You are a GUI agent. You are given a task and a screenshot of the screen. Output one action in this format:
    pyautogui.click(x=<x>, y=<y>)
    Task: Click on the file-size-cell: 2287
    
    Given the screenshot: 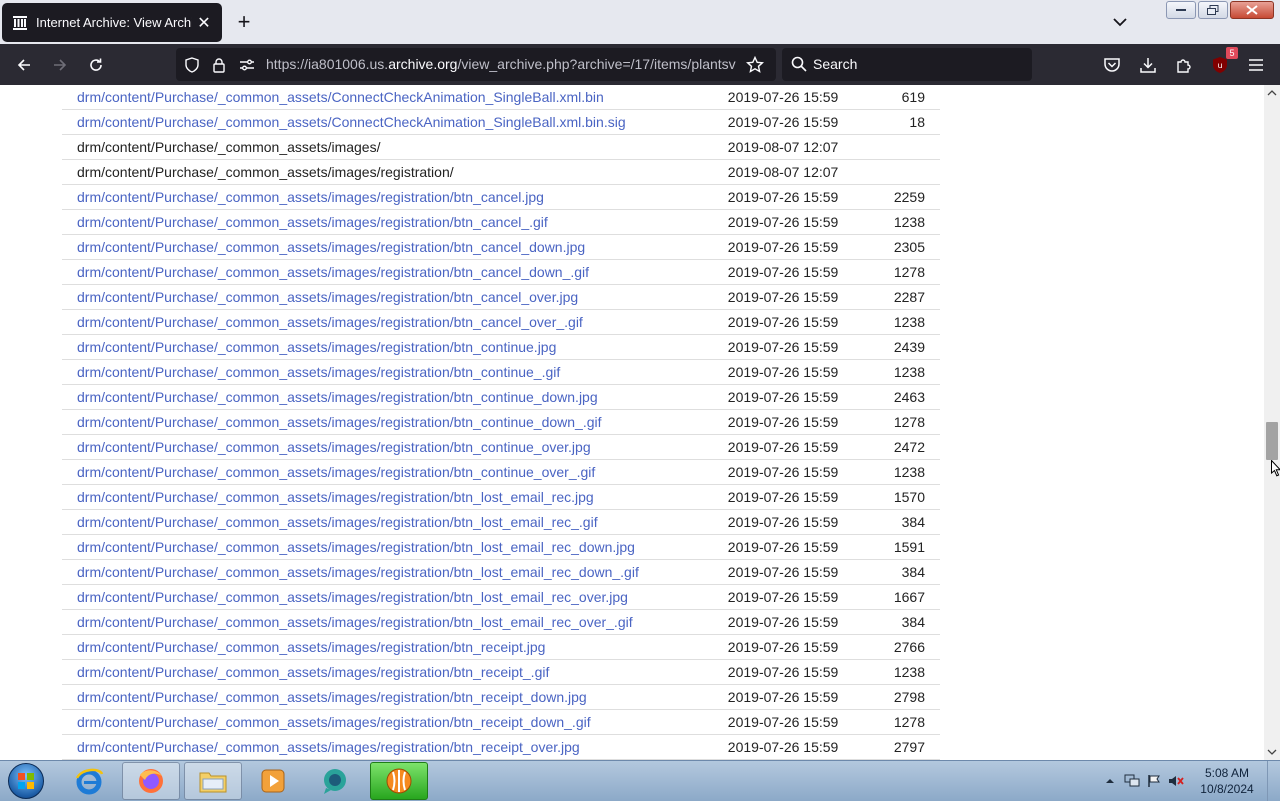 What is the action you would take?
    pyautogui.click(x=916, y=297)
    